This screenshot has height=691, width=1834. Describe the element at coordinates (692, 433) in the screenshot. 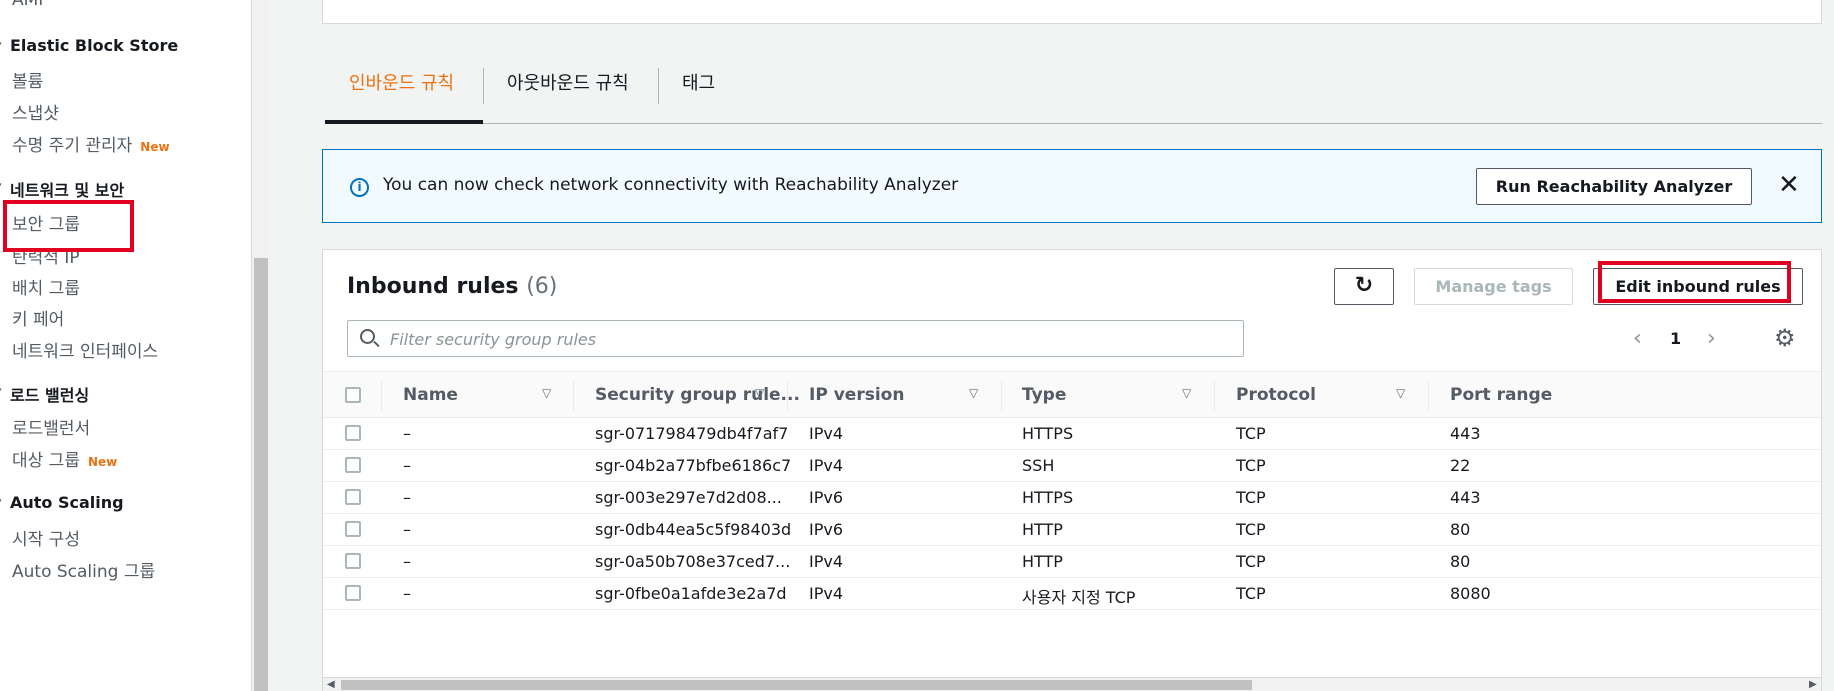

I see `cell-rule-id: sgr-071798479db4f7af7` at that location.